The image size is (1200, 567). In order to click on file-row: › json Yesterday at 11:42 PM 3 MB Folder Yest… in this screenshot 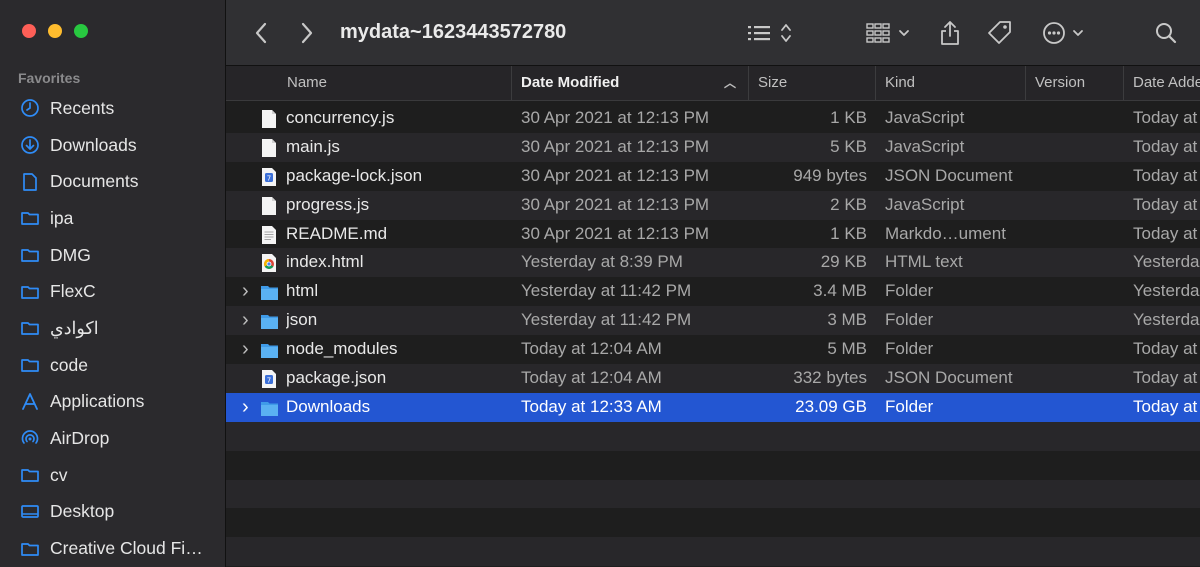, I will do `click(713, 321)`.